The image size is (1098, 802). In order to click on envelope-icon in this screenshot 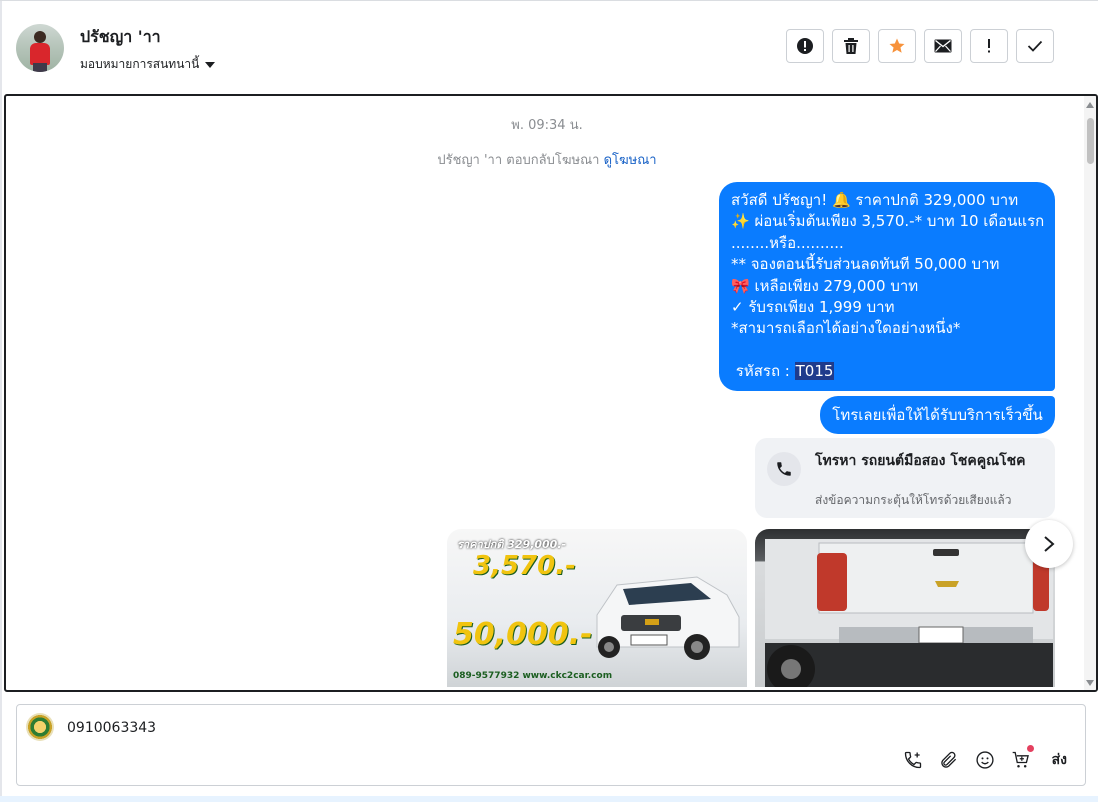, I will do `click(943, 46)`.